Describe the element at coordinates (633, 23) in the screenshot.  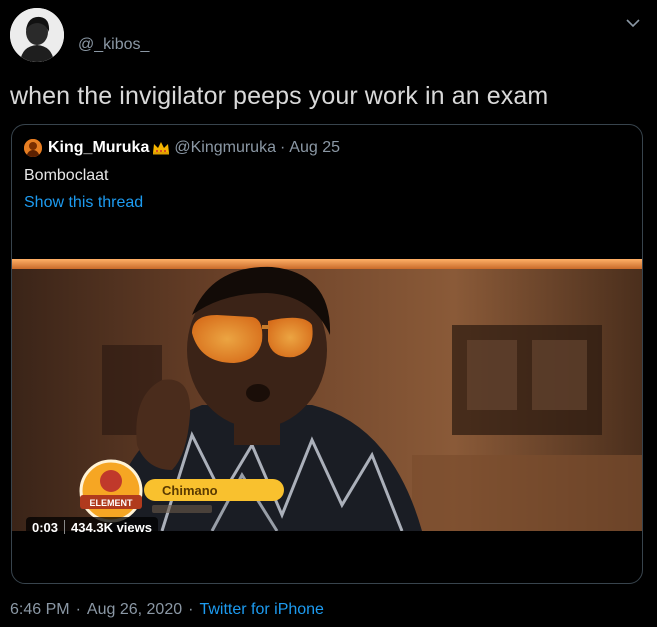
I see `chevron-down-icon` at that location.